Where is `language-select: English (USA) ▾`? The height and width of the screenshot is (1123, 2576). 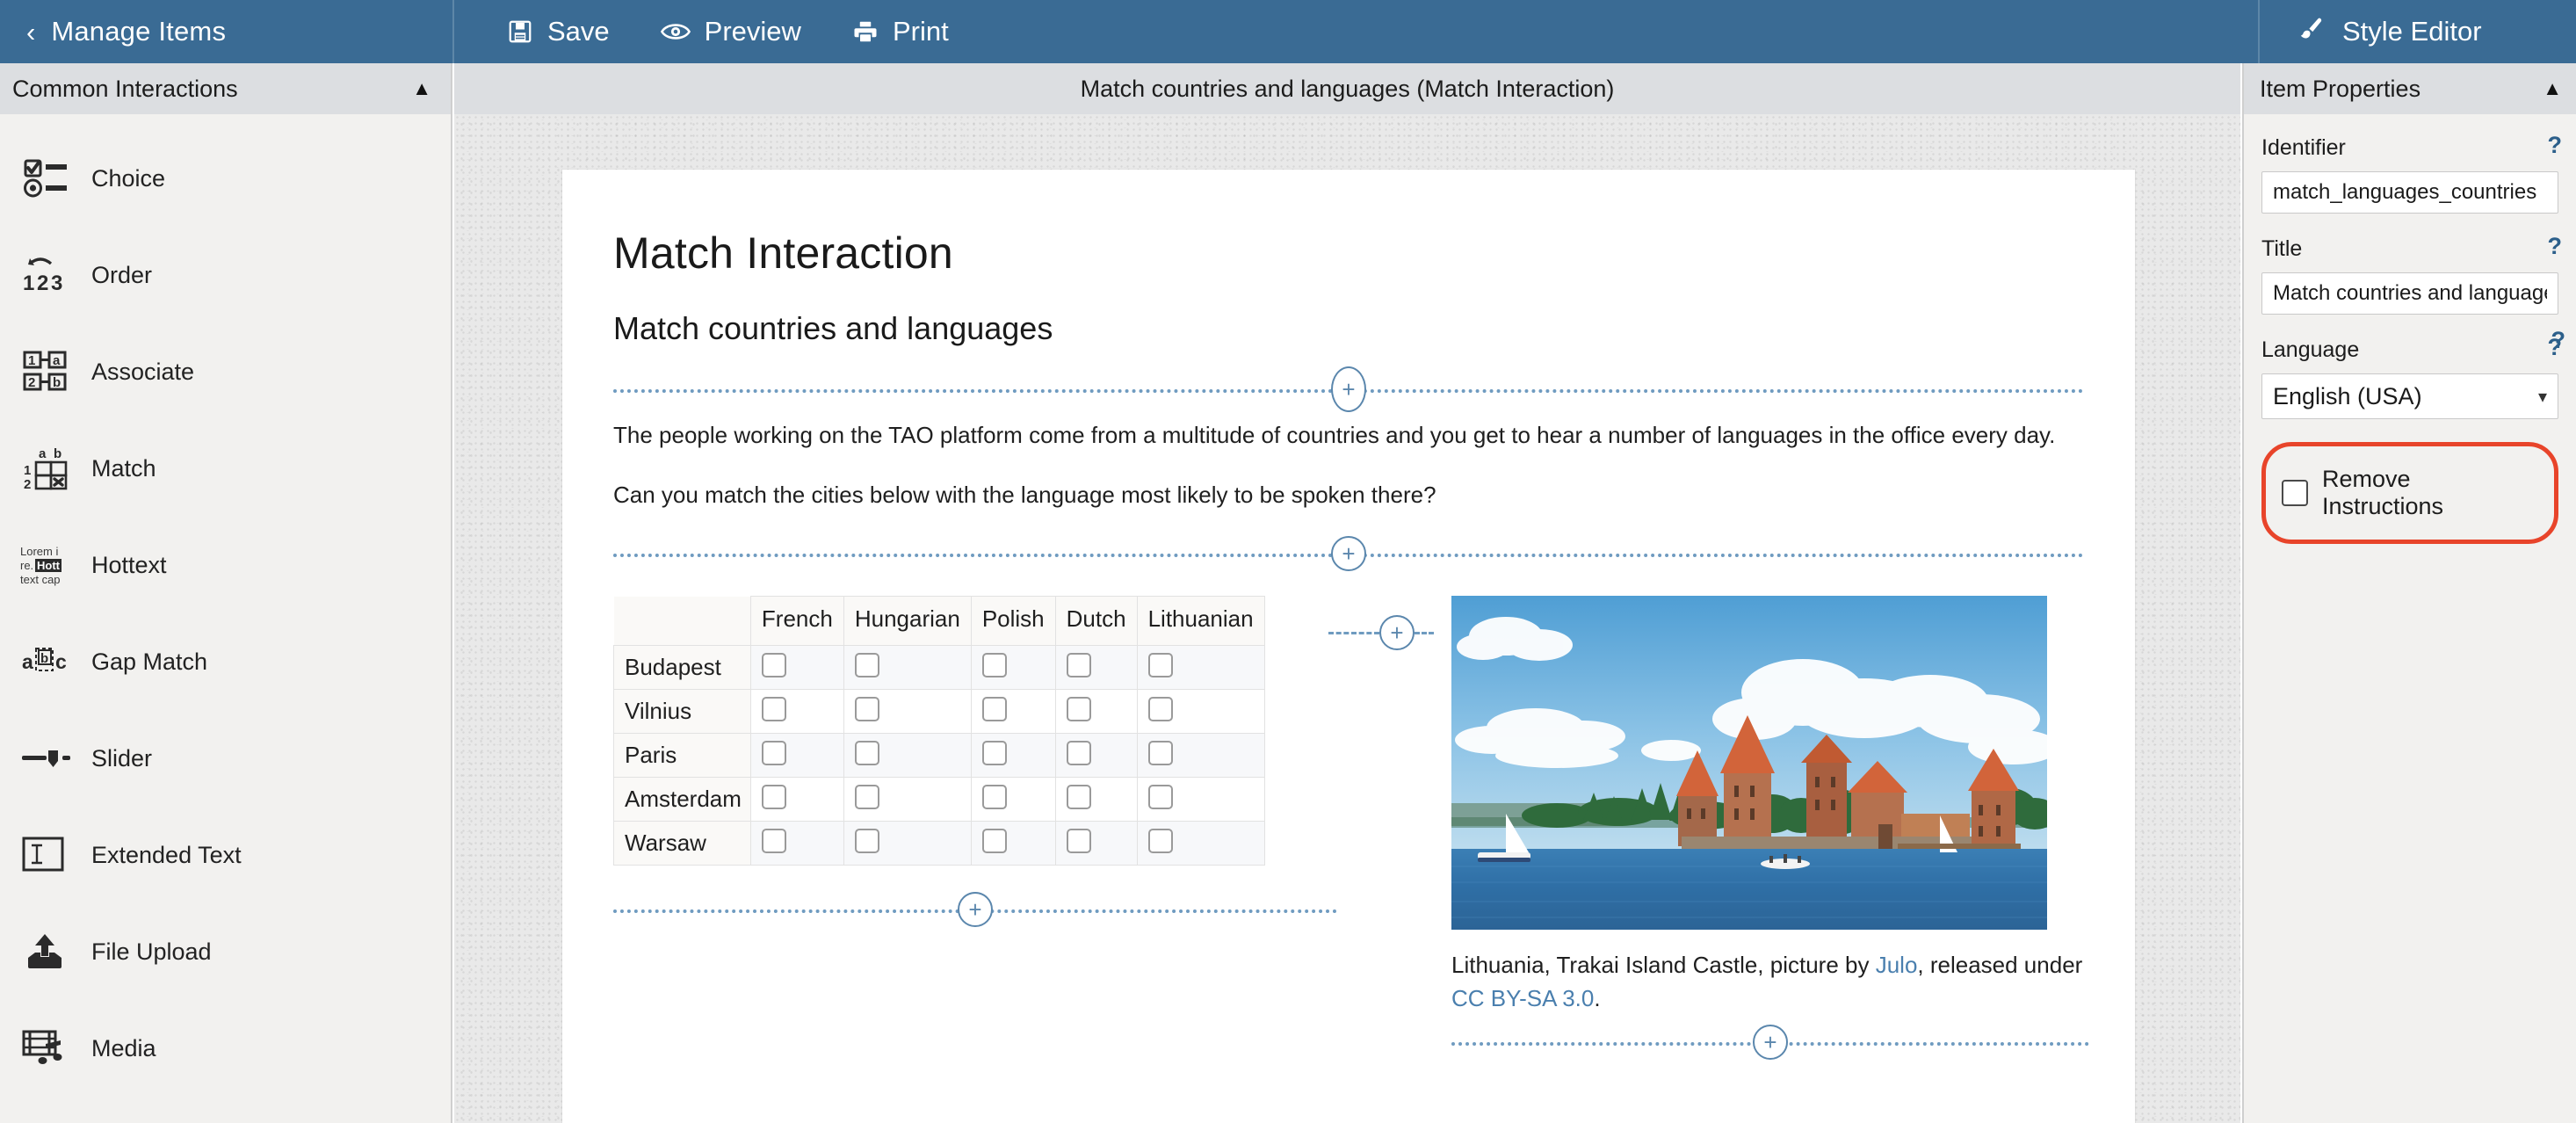 language-select: English (USA) ▾ is located at coordinates (2409, 396).